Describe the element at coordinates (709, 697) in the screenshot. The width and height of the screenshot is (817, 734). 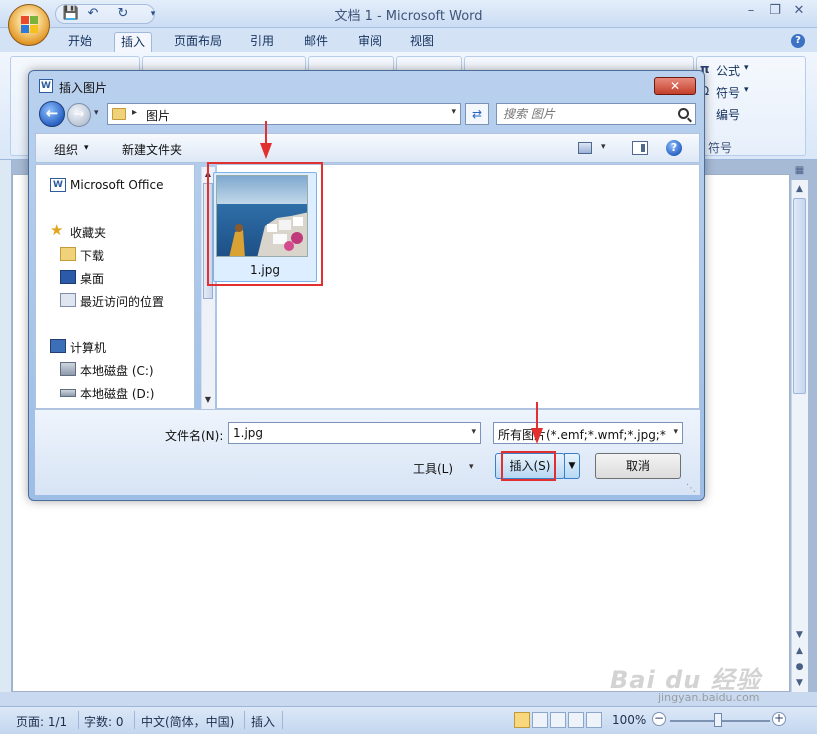
I see `watermark-url: jingyan.baidu.com` at that location.